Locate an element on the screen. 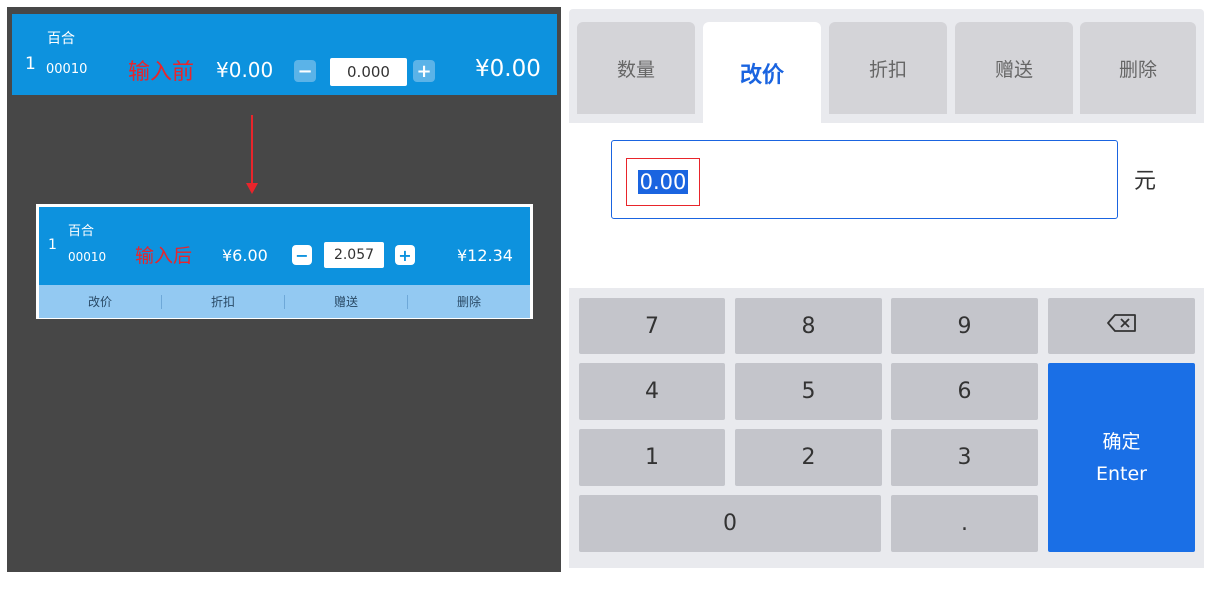 The height and width of the screenshot is (589, 1221). key-0: 0 is located at coordinates (730, 523).